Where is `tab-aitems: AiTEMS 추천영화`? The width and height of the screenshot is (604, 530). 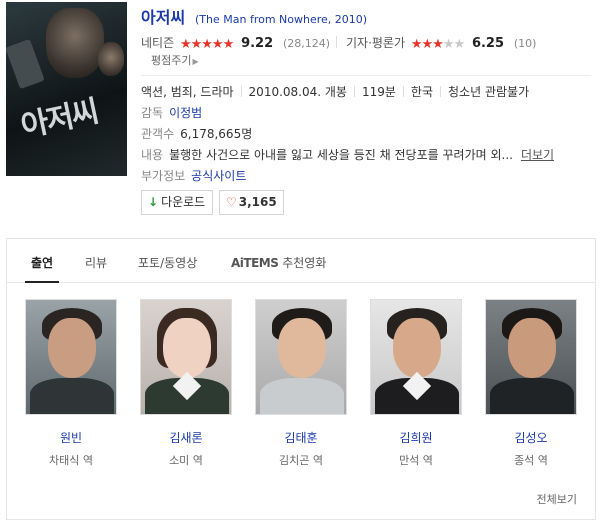
tab-aitems: AiTEMS 추천영화 is located at coordinates (278, 262).